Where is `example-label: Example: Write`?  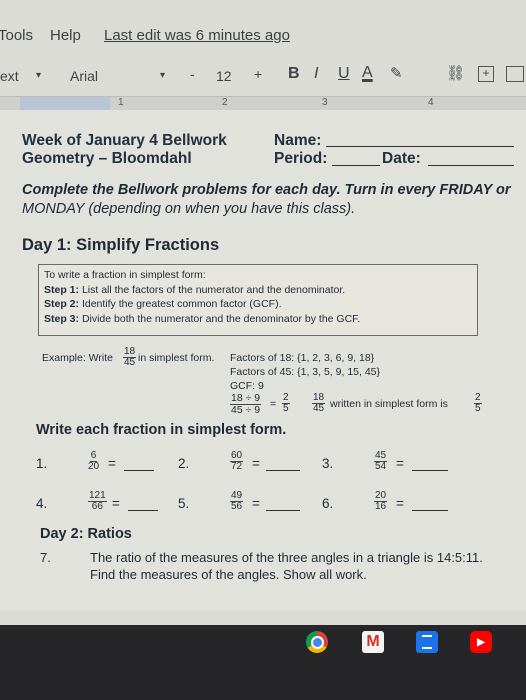
example-label: Example: Write is located at coordinates (77, 358).